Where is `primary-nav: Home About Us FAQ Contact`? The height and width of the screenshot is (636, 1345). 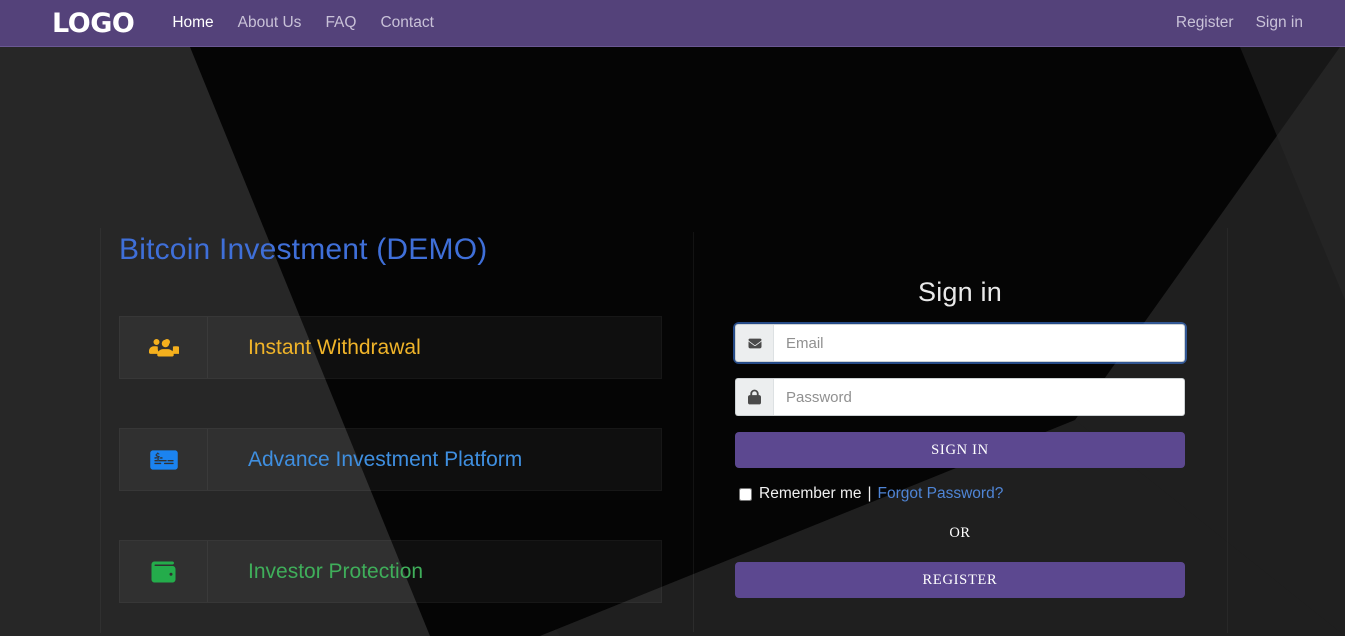
primary-nav: Home About Us FAQ Contact is located at coordinates (303, 23).